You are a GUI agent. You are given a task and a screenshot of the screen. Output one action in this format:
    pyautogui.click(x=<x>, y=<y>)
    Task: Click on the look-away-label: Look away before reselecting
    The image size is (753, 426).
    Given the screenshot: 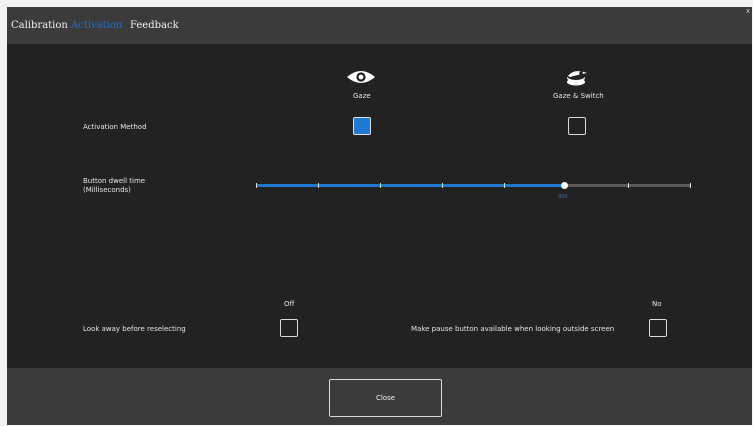 What is the action you would take?
    pyautogui.click(x=134, y=329)
    